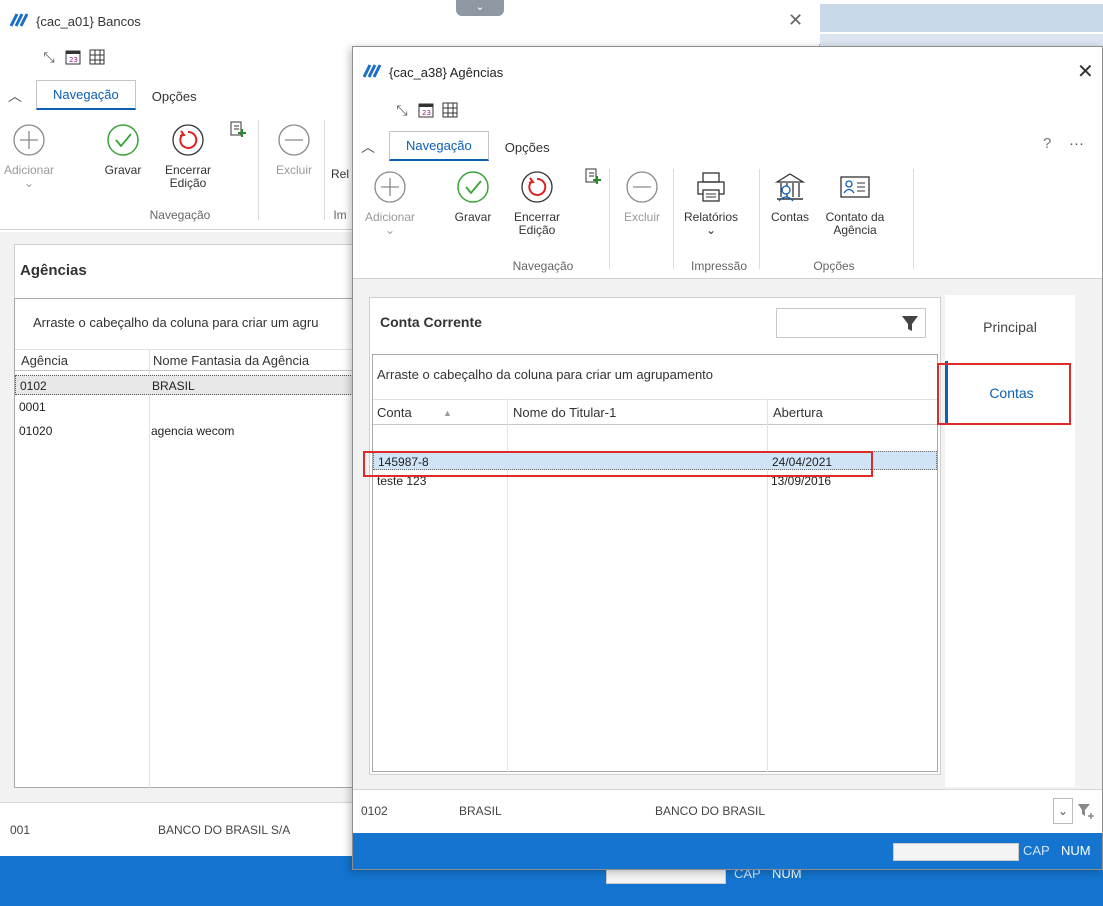 The width and height of the screenshot is (1103, 906). Describe the element at coordinates (719, 266) in the screenshot. I see `group-impressao-label: Impressão` at that location.